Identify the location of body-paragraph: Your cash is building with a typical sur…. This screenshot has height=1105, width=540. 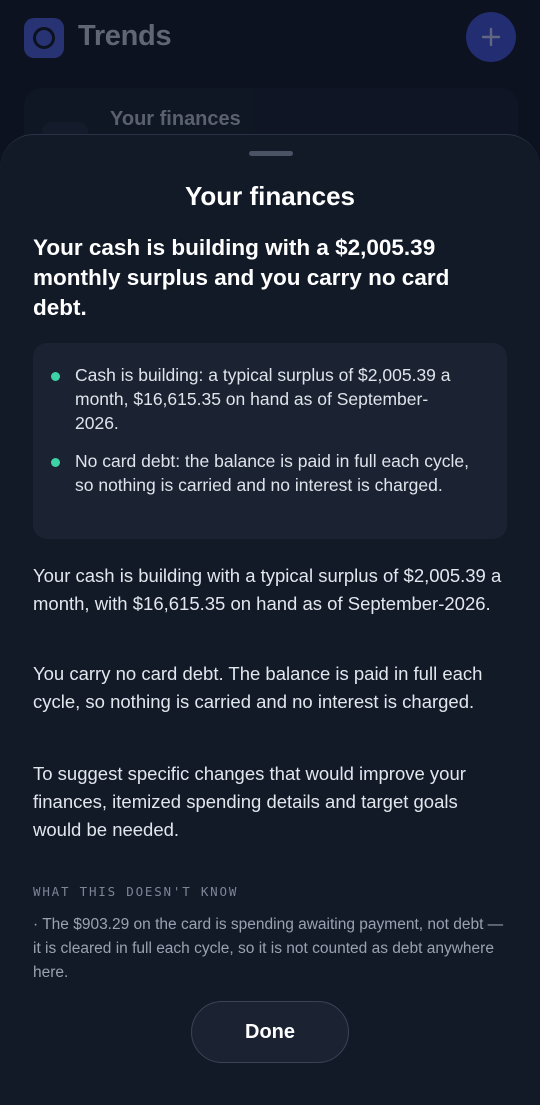
(267, 589).